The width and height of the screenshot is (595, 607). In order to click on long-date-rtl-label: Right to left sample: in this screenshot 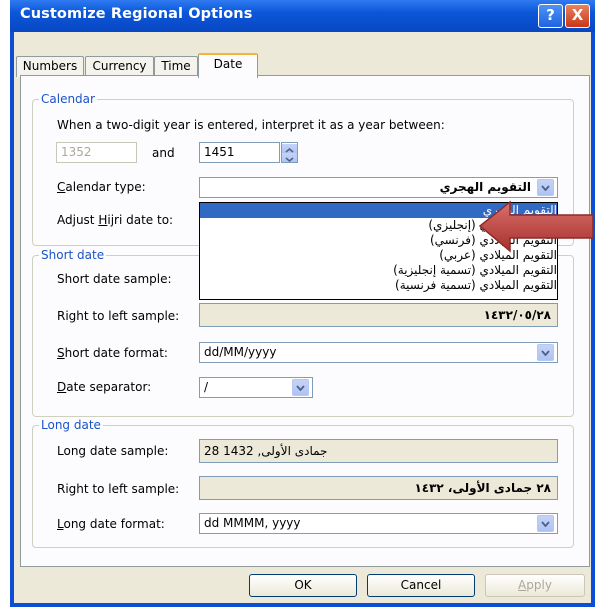, I will do `click(118, 489)`.